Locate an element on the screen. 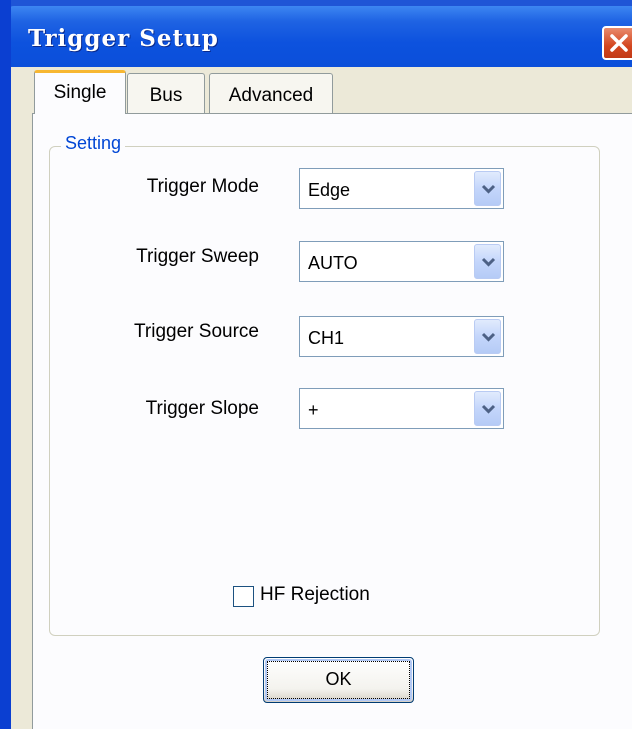  trigger-slope-select: + is located at coordinates (401, 408).